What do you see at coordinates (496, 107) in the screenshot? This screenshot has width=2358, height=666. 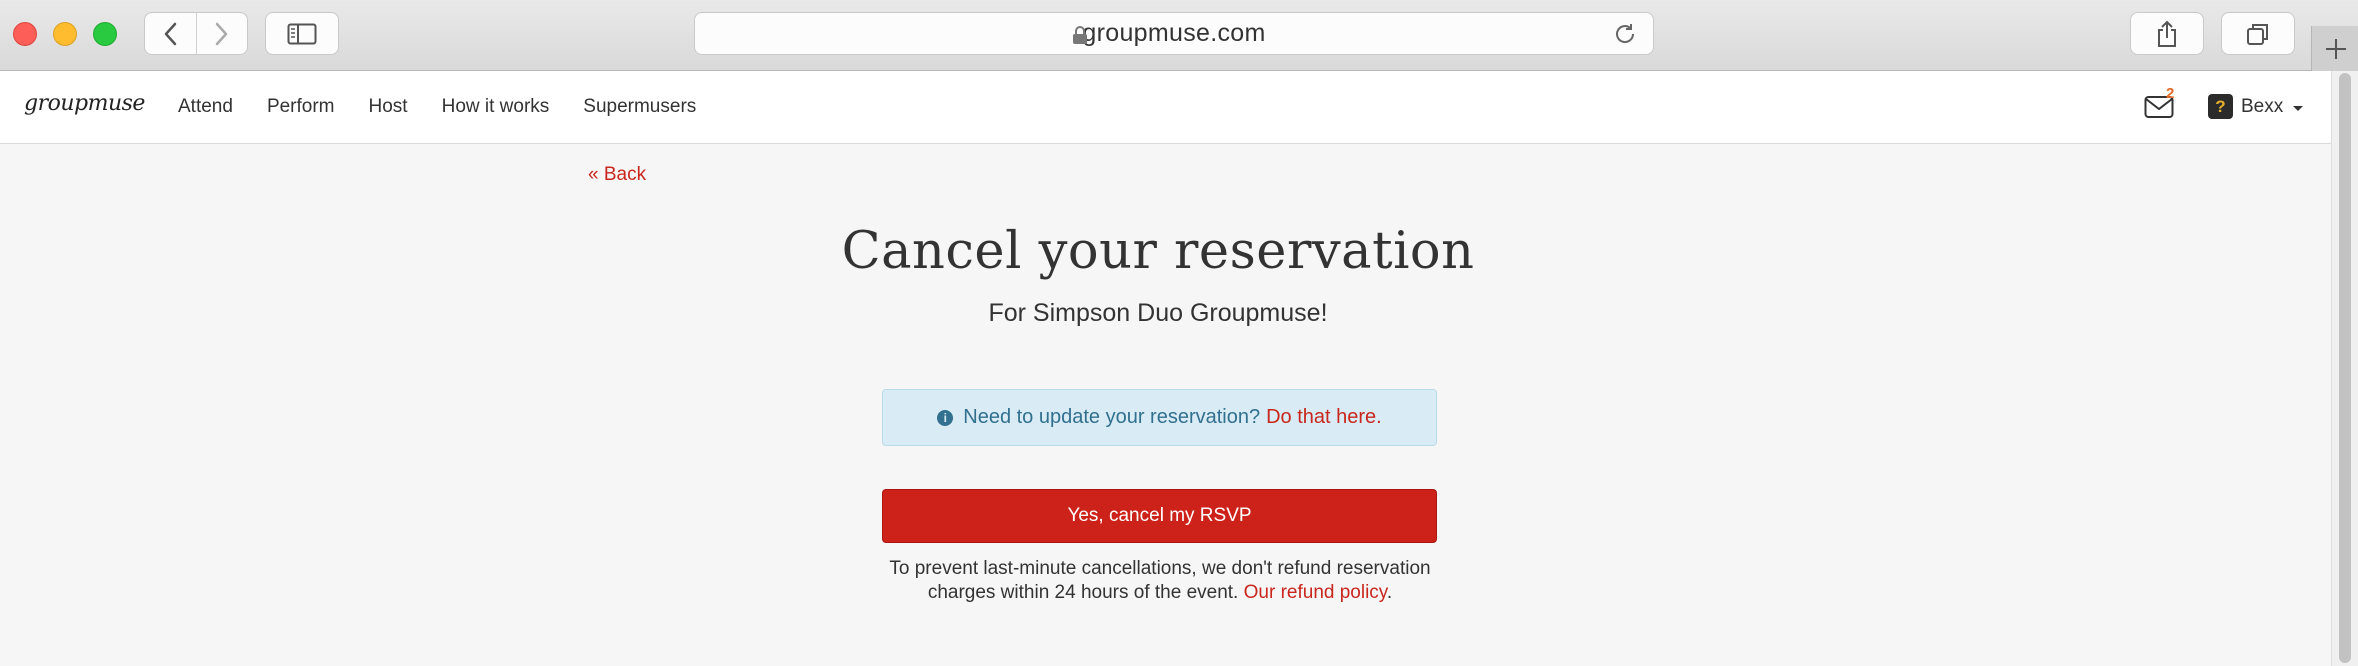 I see `nav-how-it-works: How it works` at bounding box center [496, 107].